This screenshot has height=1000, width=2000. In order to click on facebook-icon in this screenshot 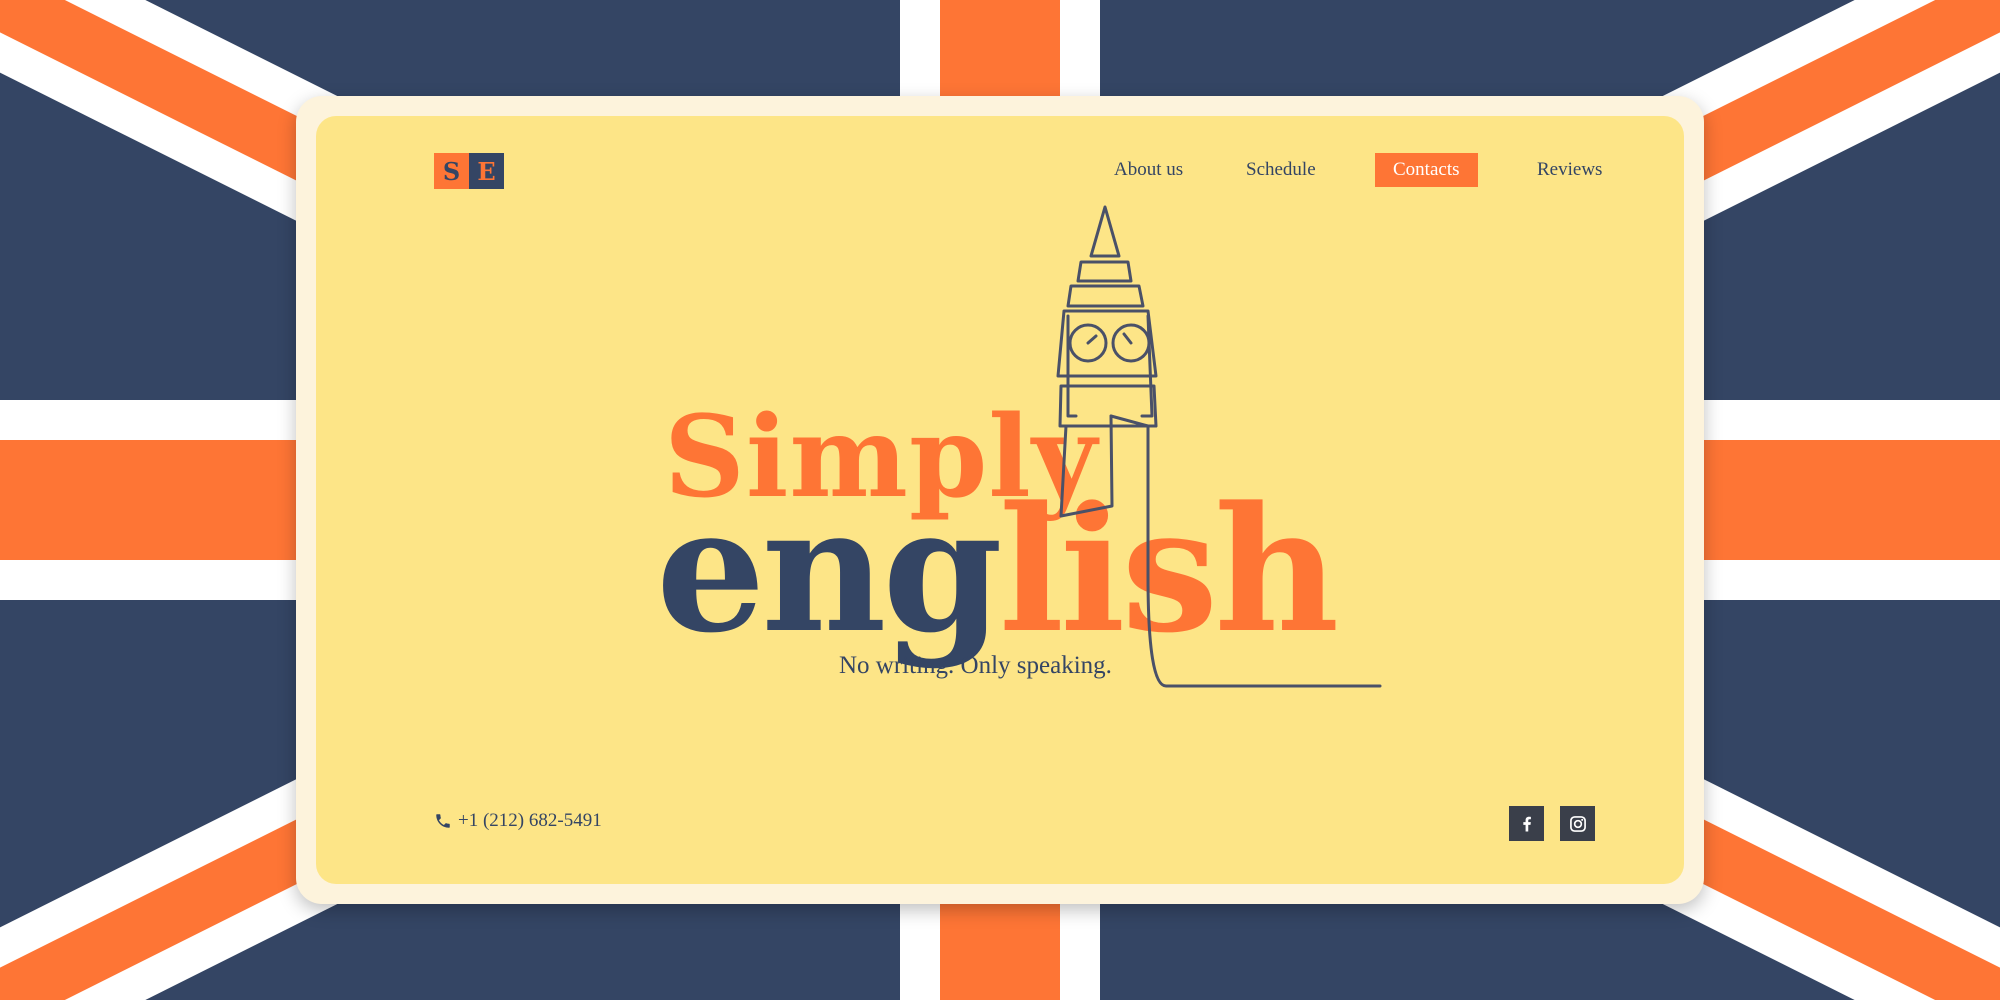, I will do `click(1526, 823)`.